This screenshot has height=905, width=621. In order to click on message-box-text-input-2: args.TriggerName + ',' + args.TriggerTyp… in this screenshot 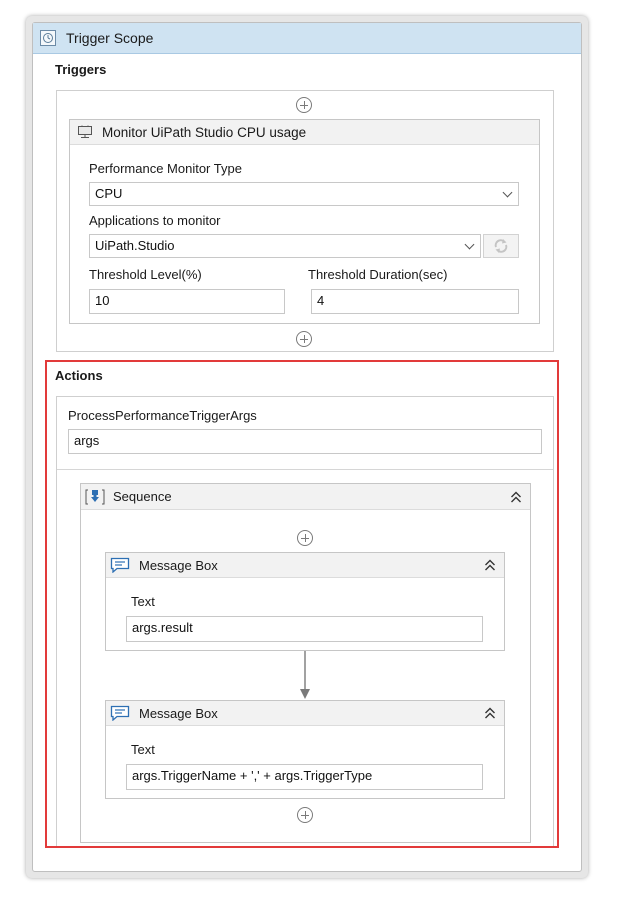, I will do `click(304, 777)`.